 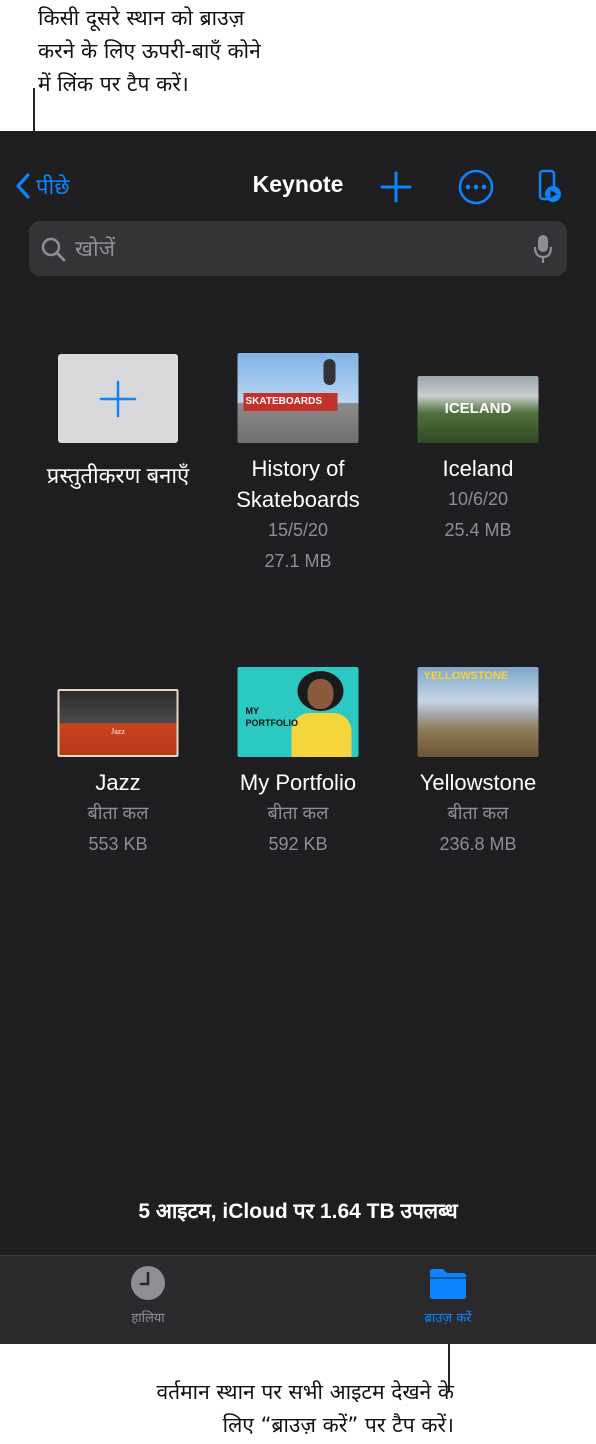 What do you see at coordinates (118, 402) in the screenshot?
I see `create-spacer` at bounding box center [118, 402].